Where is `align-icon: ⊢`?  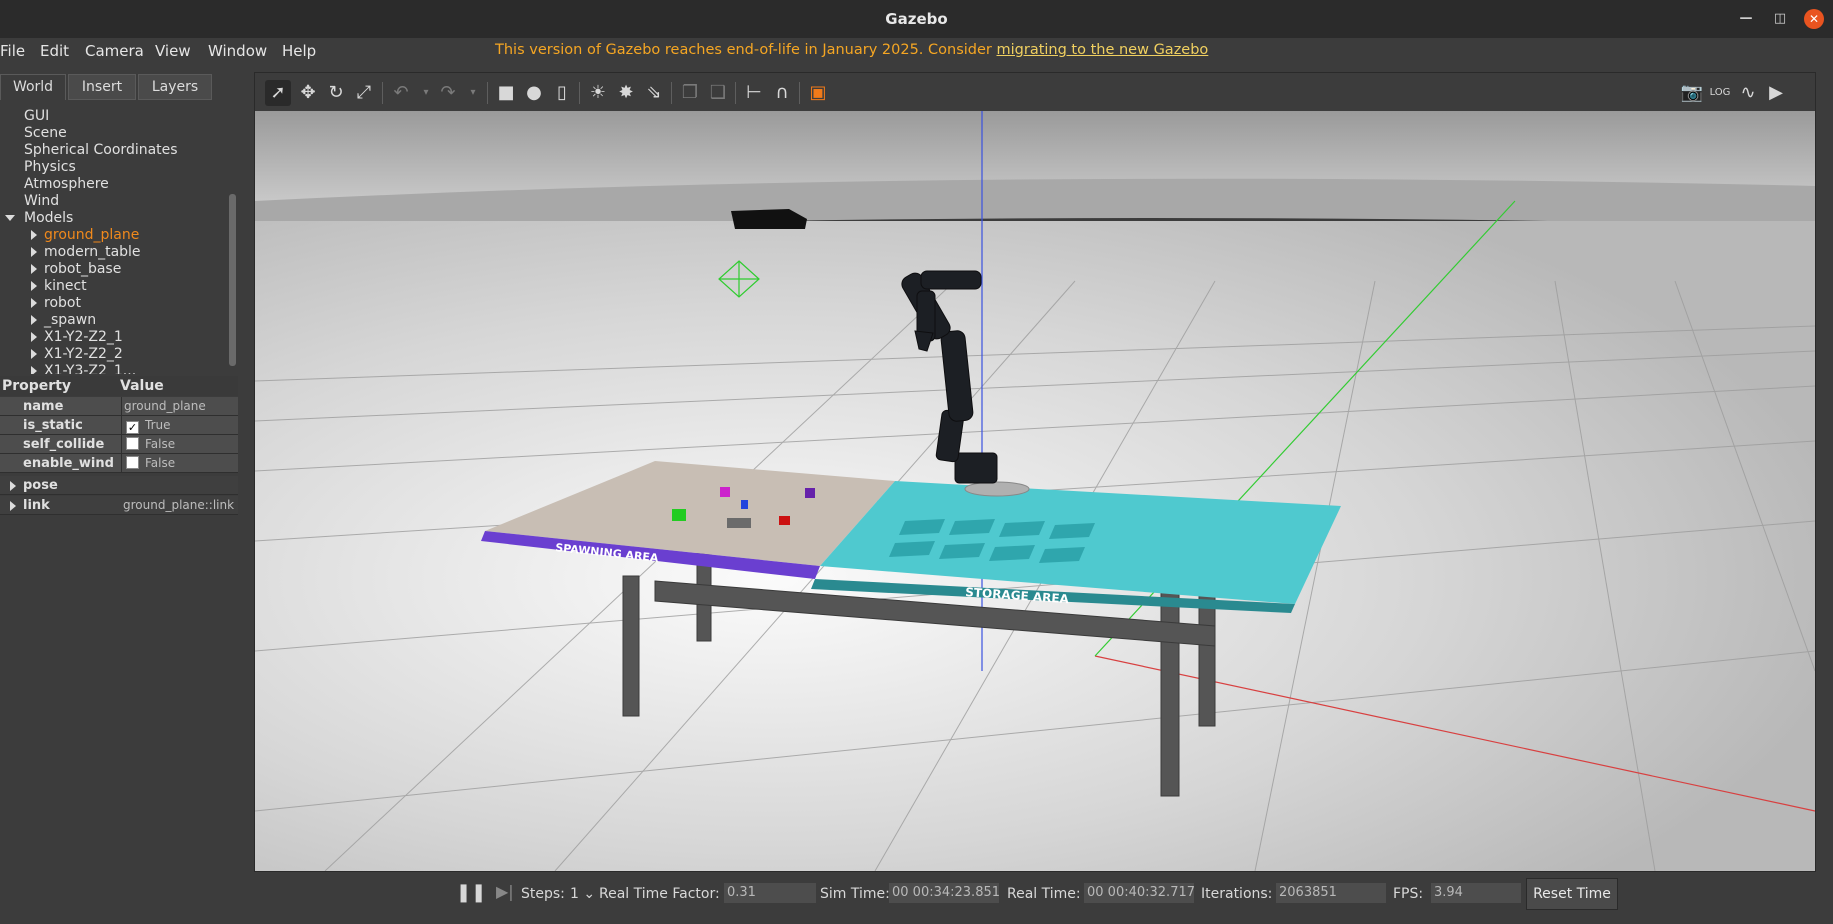
align-icon: ⊢ is located at coordinates (754, 93).